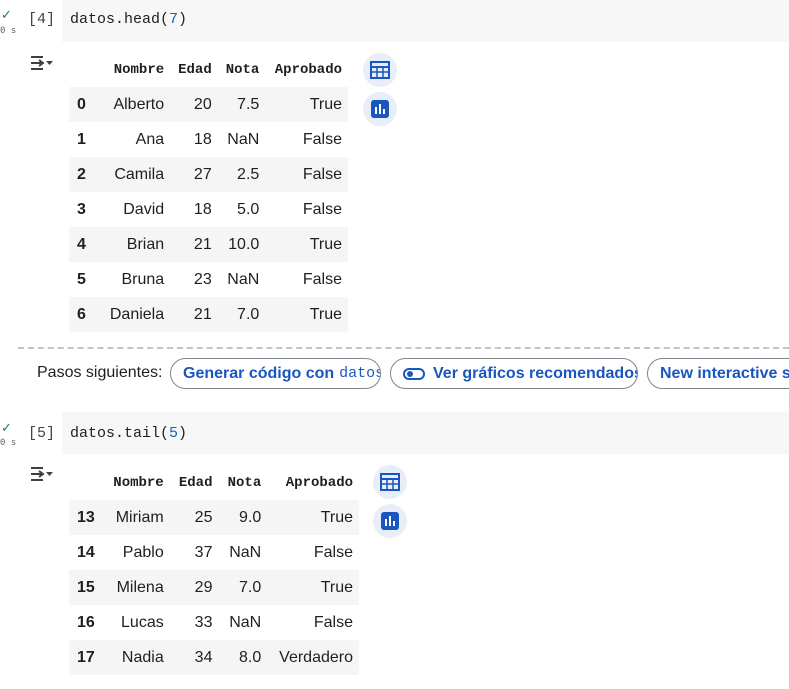 The width and height of the screenshot is (789, 689). I want to click on row-index: 3, so click(81, 209).